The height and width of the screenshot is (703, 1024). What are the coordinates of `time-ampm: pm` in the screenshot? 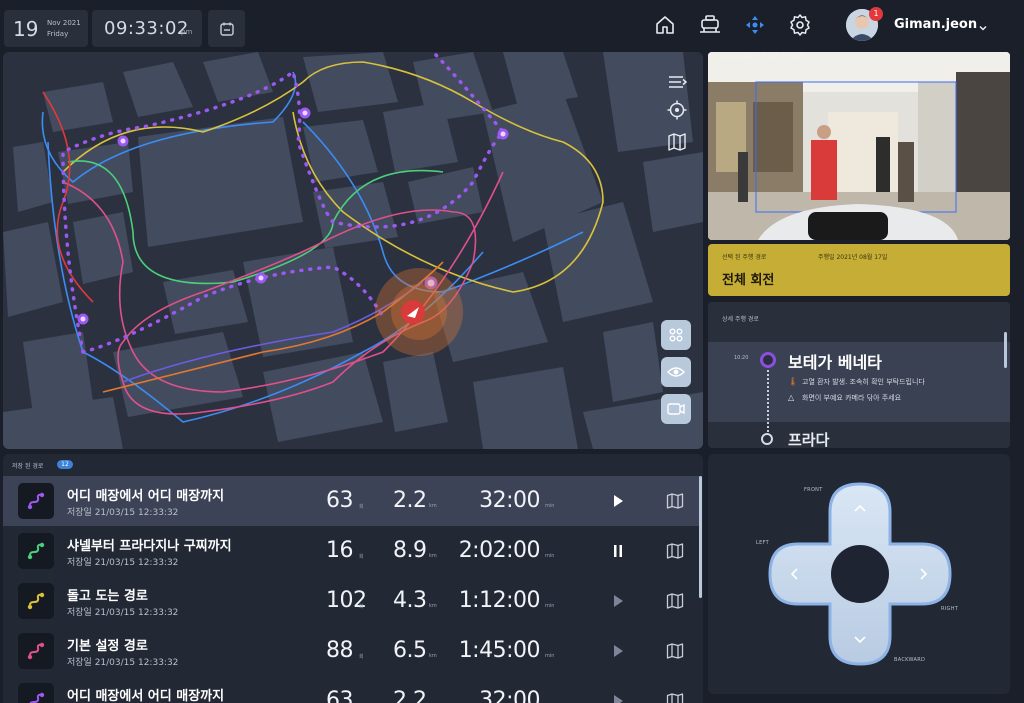 It's located at (187, 32).